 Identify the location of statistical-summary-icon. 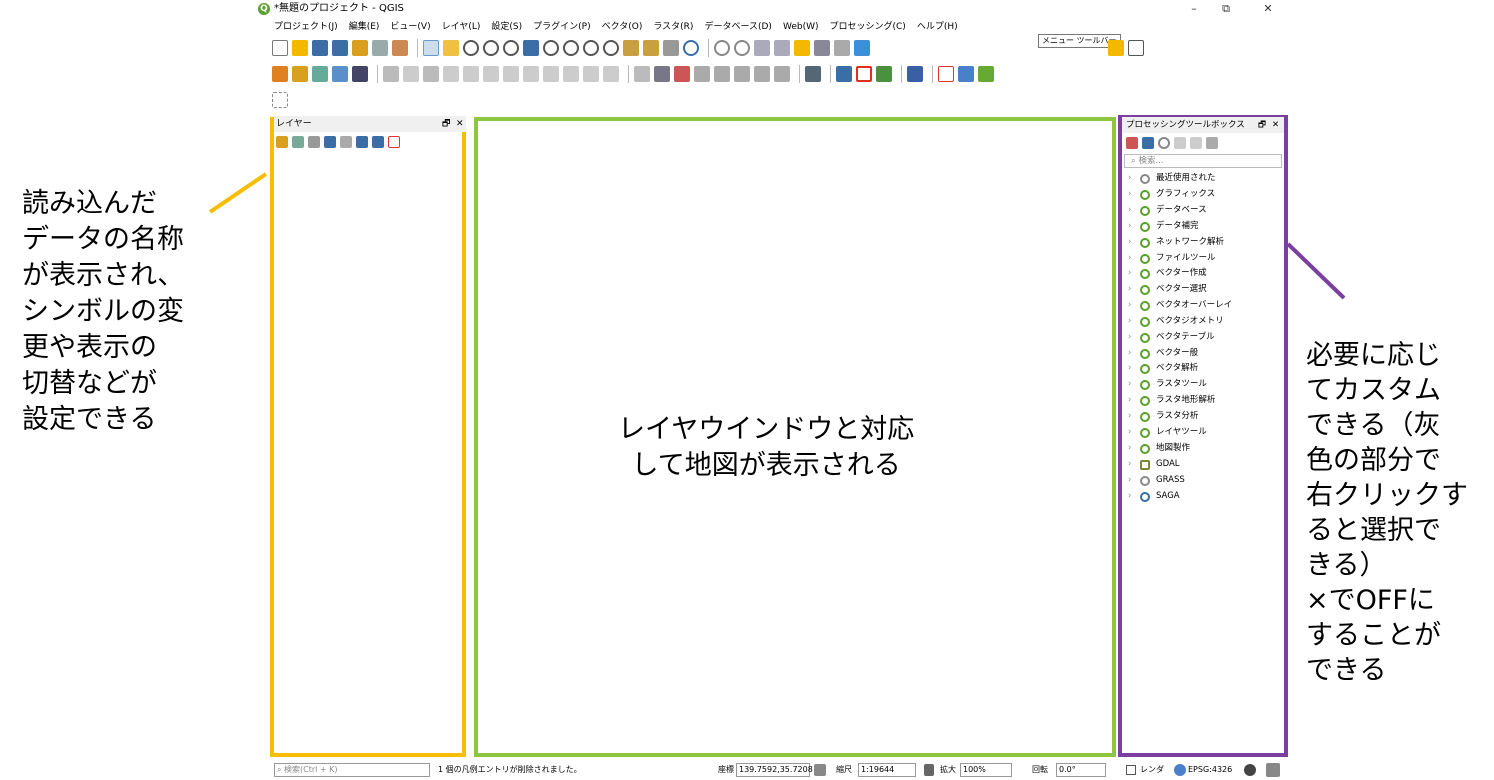
(842, 48).